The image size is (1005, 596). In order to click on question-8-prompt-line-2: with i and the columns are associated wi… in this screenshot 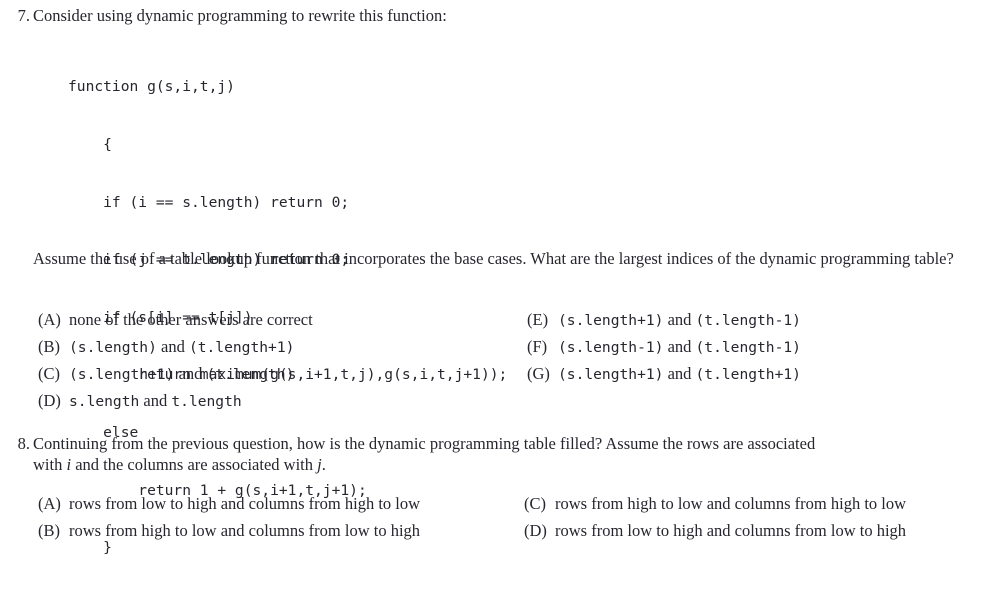, I will do `click(517, 464)`.